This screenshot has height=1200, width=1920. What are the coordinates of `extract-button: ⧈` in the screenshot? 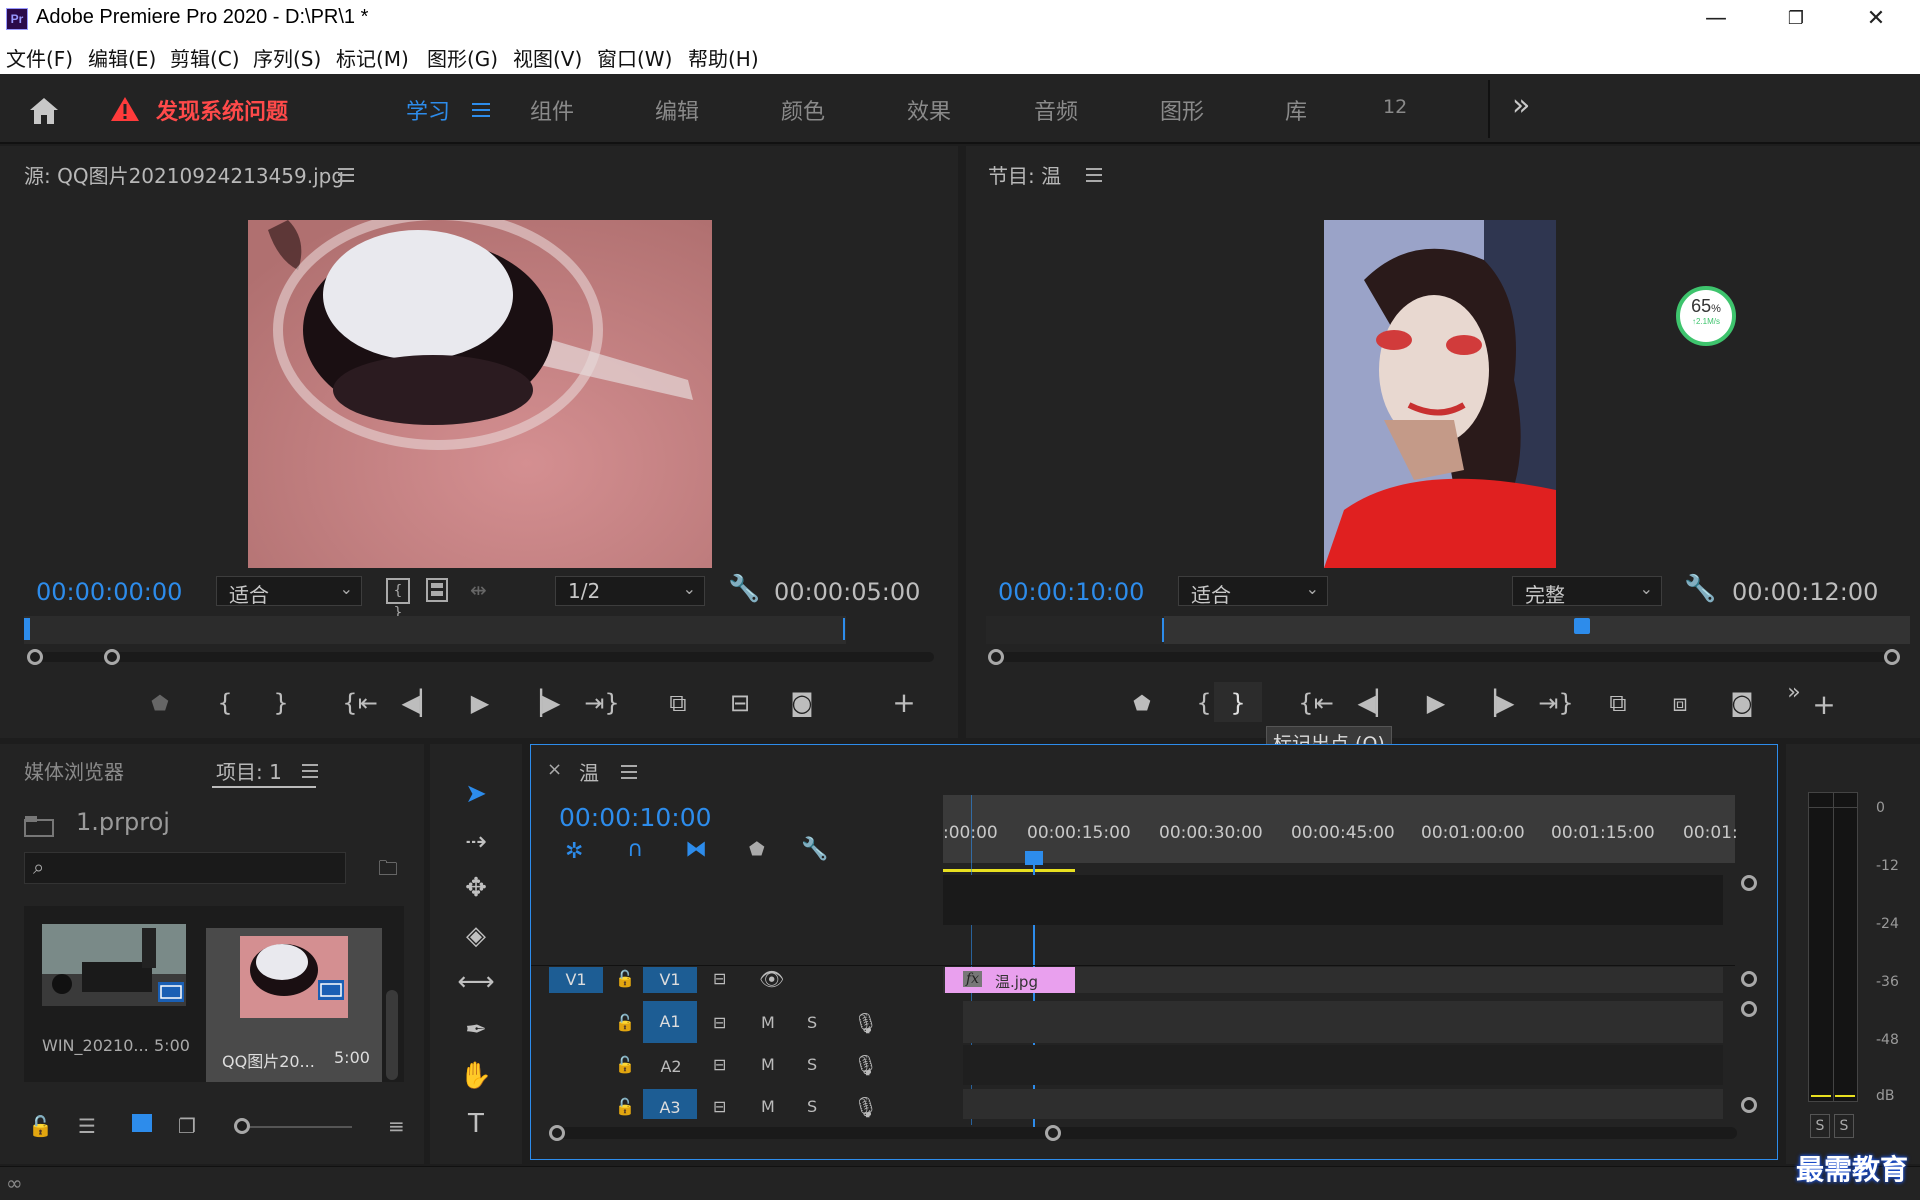 It's located at (1680, 703).